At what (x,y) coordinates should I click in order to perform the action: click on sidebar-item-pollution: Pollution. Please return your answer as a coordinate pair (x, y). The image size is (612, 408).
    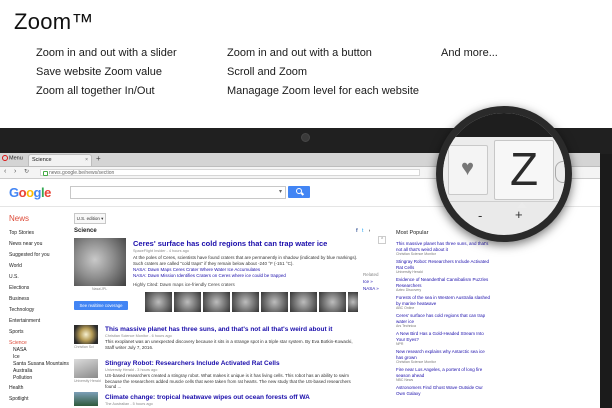
    Looking at the image, I should click on (22, 378).